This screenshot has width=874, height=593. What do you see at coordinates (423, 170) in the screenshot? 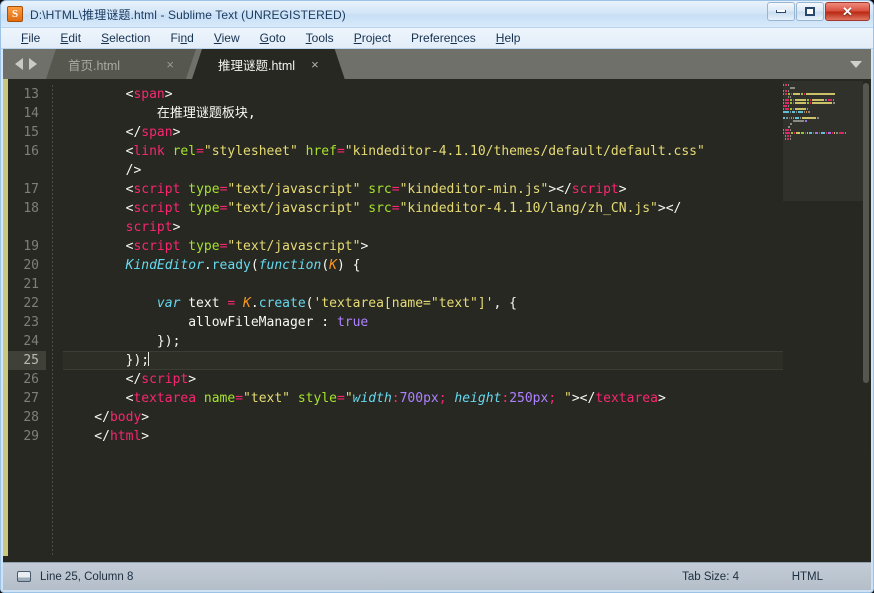
I see `code-line: />` at bounding box center [423, 170].